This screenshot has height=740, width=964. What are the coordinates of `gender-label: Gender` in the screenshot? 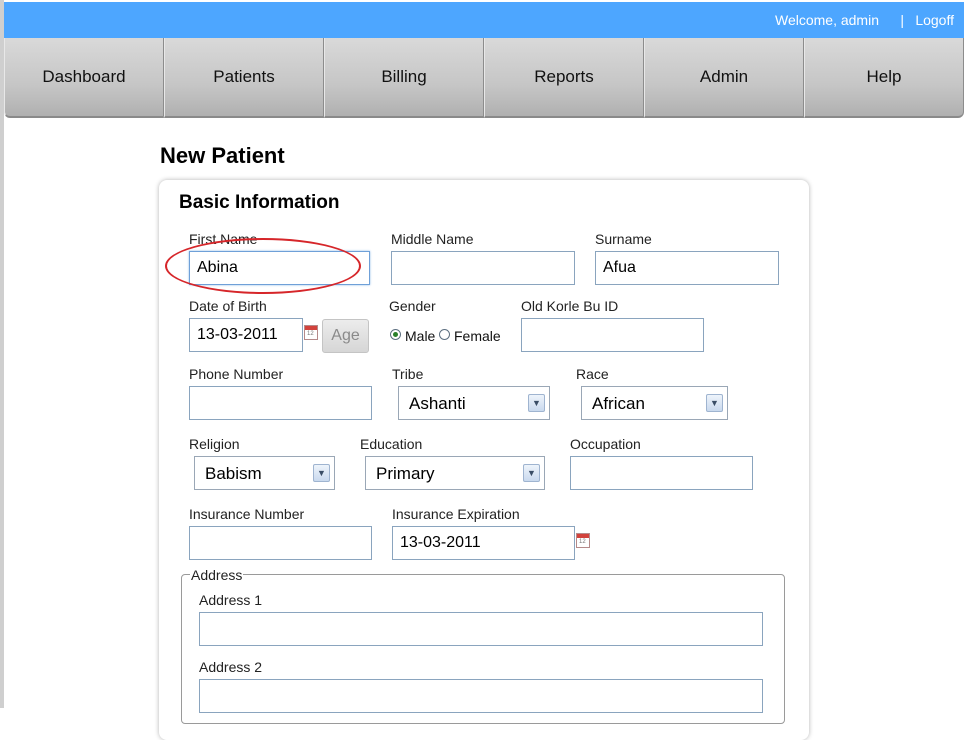 It's located at (412, 306).